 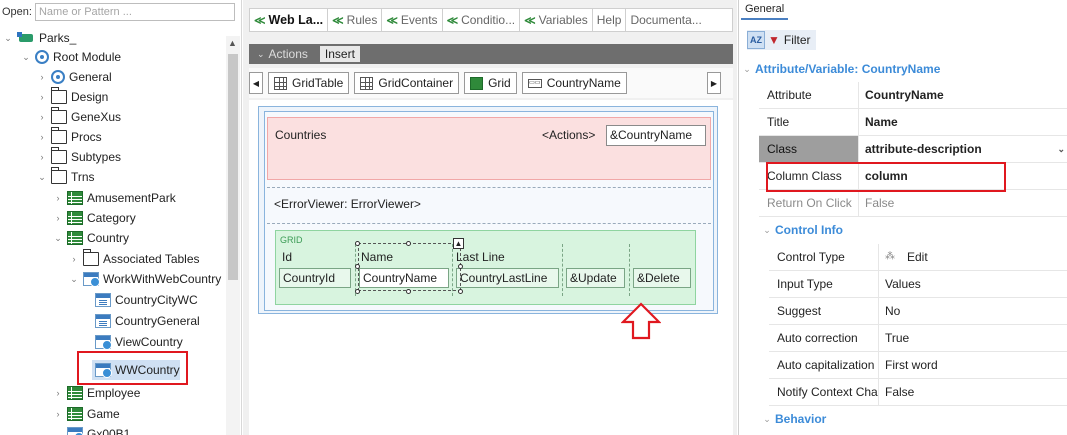 What do you see at coordinates (282, 54) in the screenshot?
I see `actions-toggle: ⌄ Actions` at bounding box center [282, 54].